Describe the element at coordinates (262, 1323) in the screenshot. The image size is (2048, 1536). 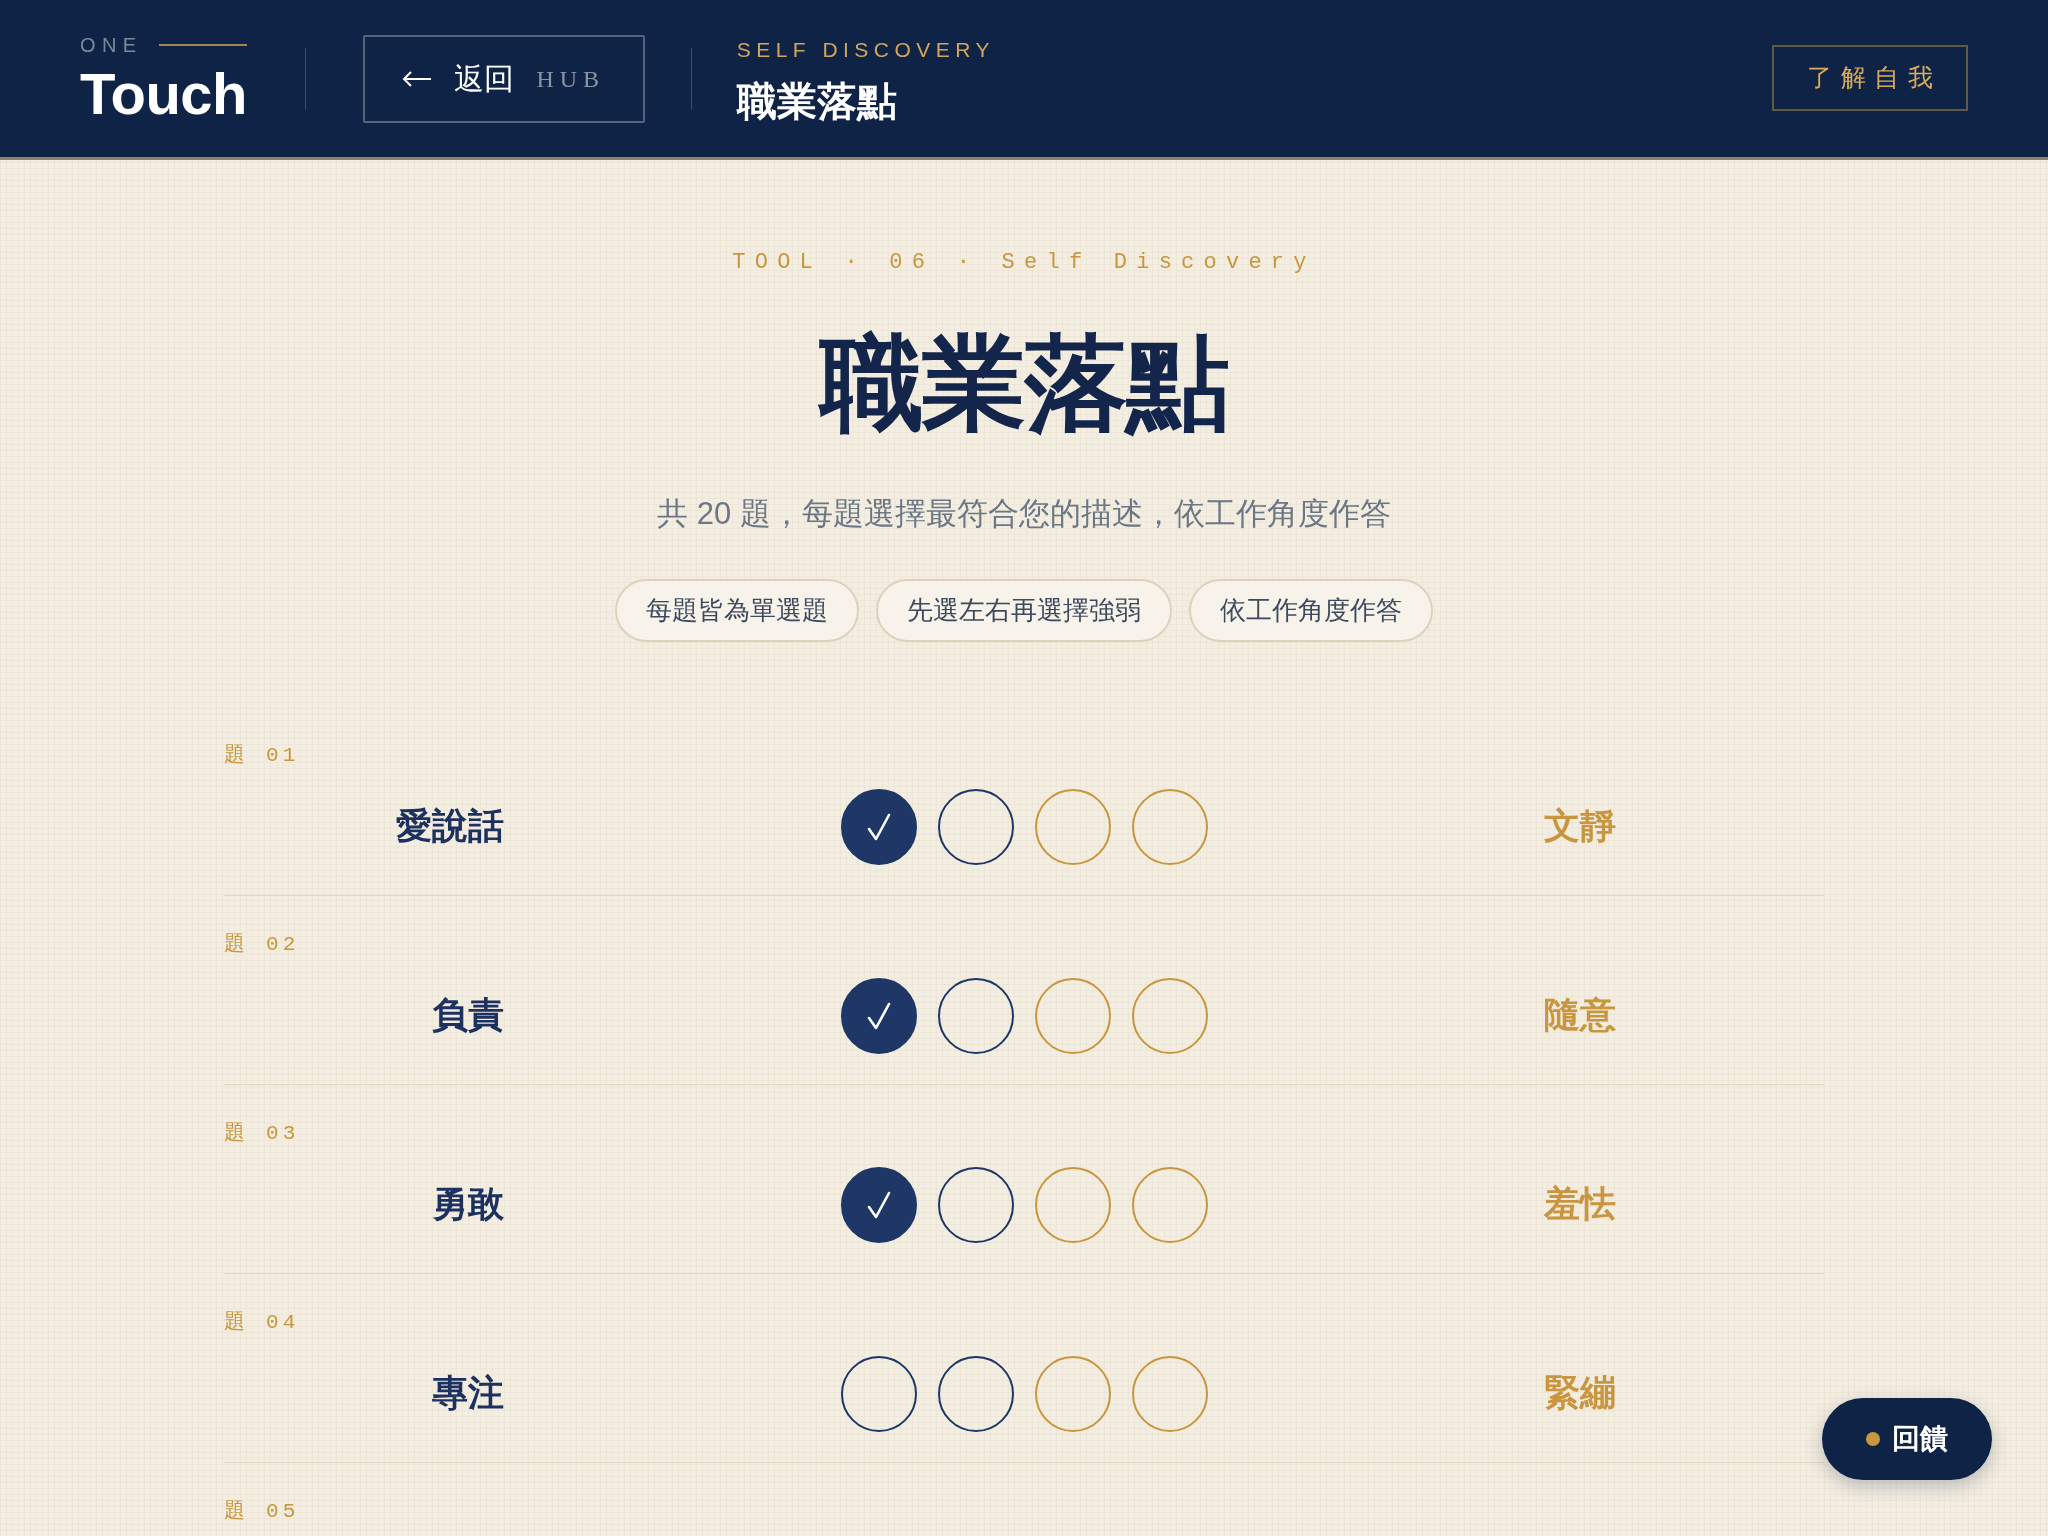
I see `question-number: 題 04` at that location.